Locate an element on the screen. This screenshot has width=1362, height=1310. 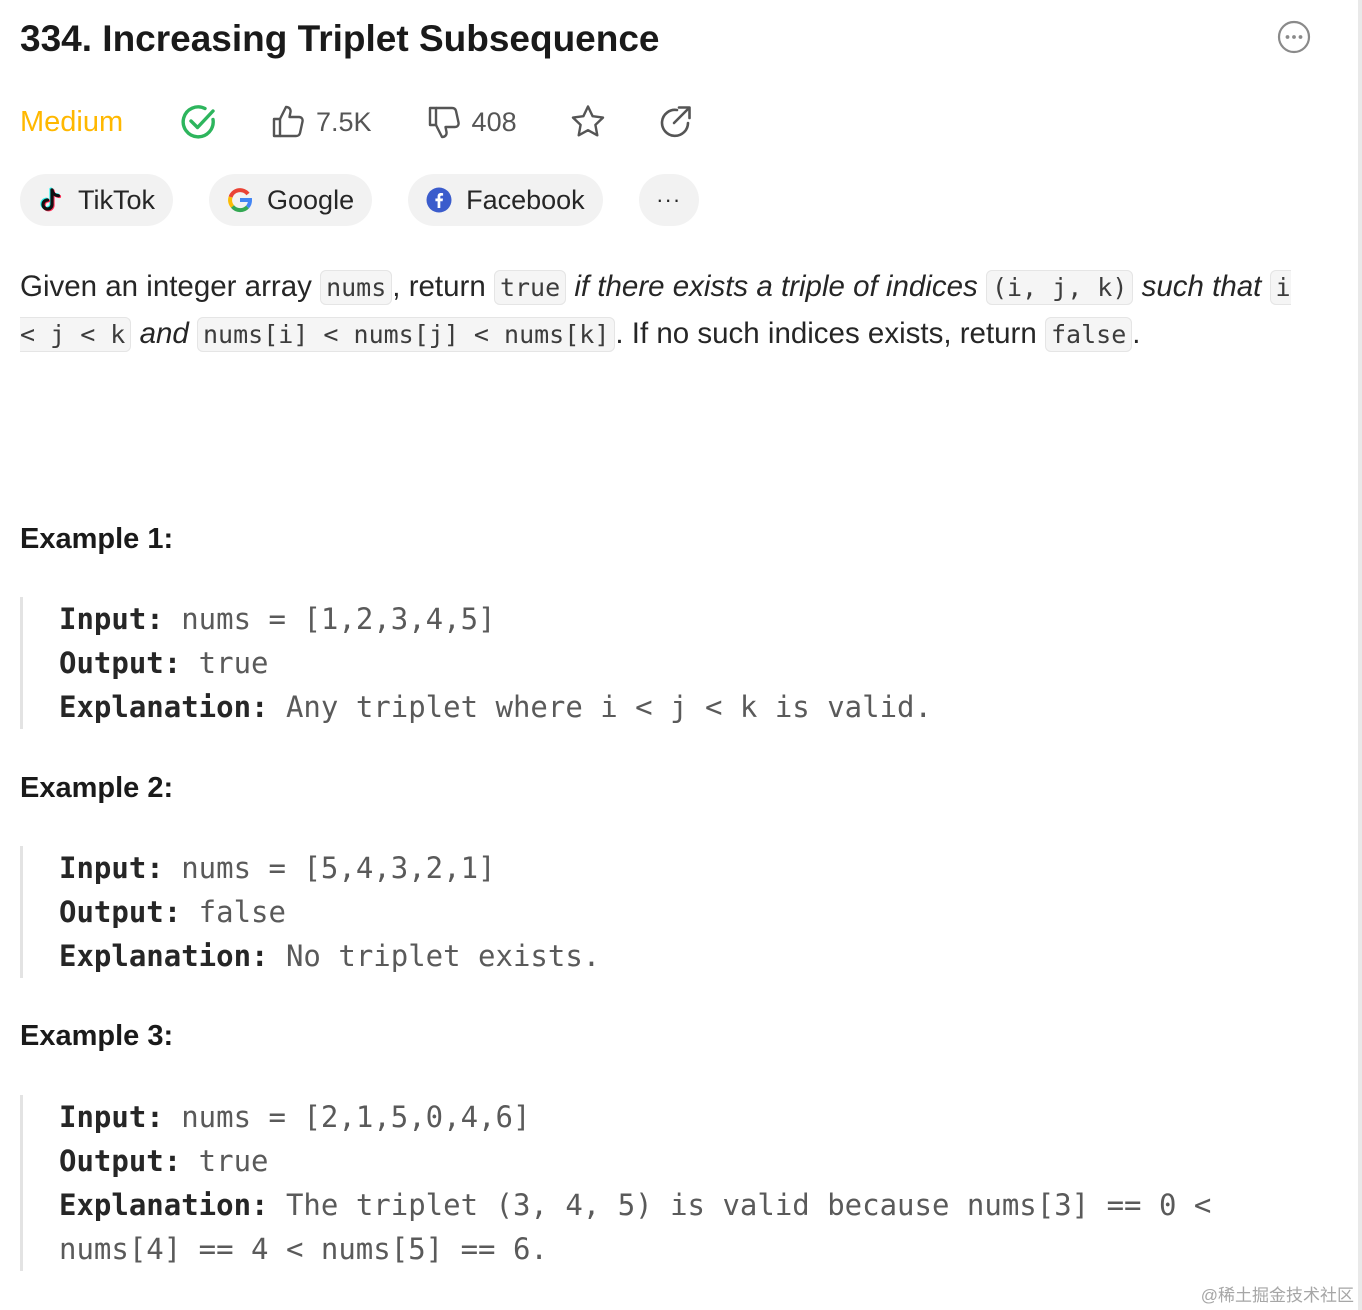
tag-facebook: Facebook is located at coordinates (505, 200).